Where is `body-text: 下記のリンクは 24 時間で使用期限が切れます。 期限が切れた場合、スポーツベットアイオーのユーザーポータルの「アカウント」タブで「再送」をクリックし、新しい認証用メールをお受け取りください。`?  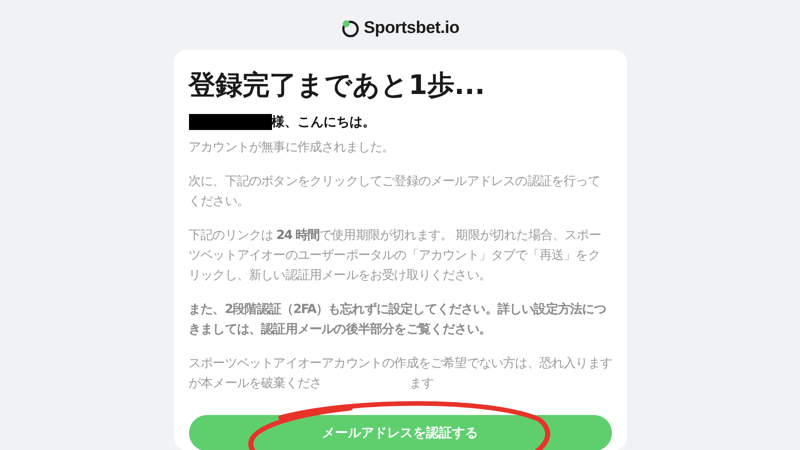
body-text: 下記のリンクは 24 時間で使用期限が切れます。 期限が切れた場合、スポーツベットアイオーのユーザーポータルの「アカウント」タブで「再送」をクリックし、新しい認証用メールをお受け取りください。 is located at coordinates (395, 255).